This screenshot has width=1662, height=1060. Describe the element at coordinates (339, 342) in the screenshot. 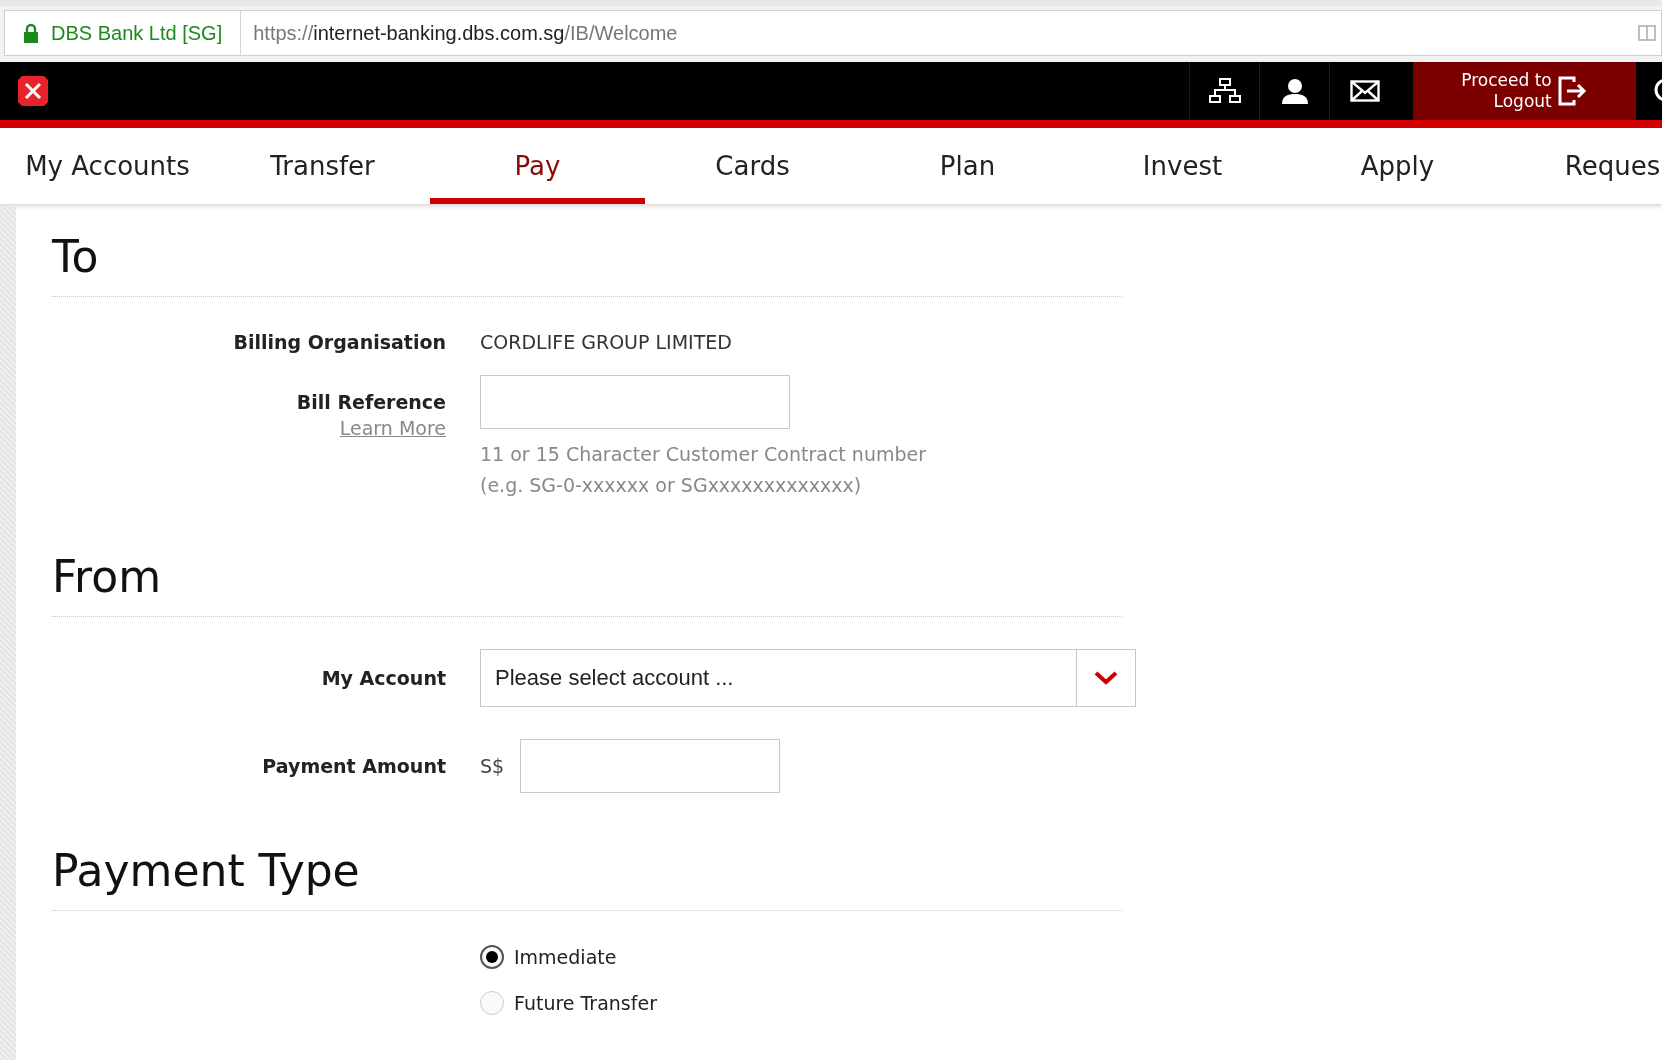

I see `field-label: Billing Organisation` at that location.